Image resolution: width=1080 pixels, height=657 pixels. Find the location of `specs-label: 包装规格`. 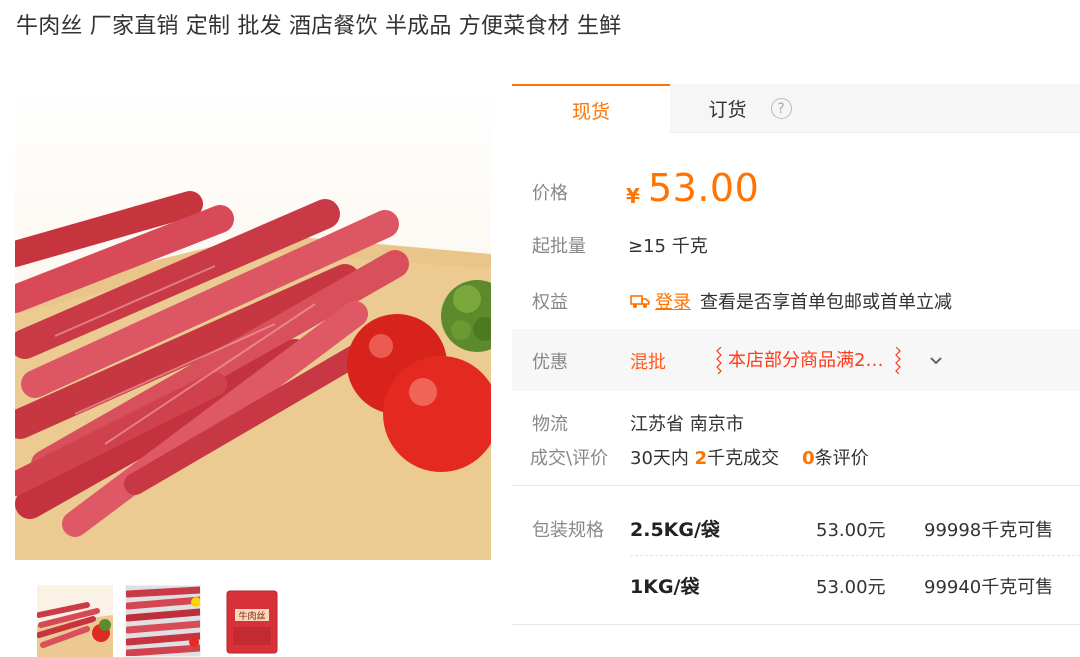

specs-label: 包装规格 is located at coordinates (568, 530).